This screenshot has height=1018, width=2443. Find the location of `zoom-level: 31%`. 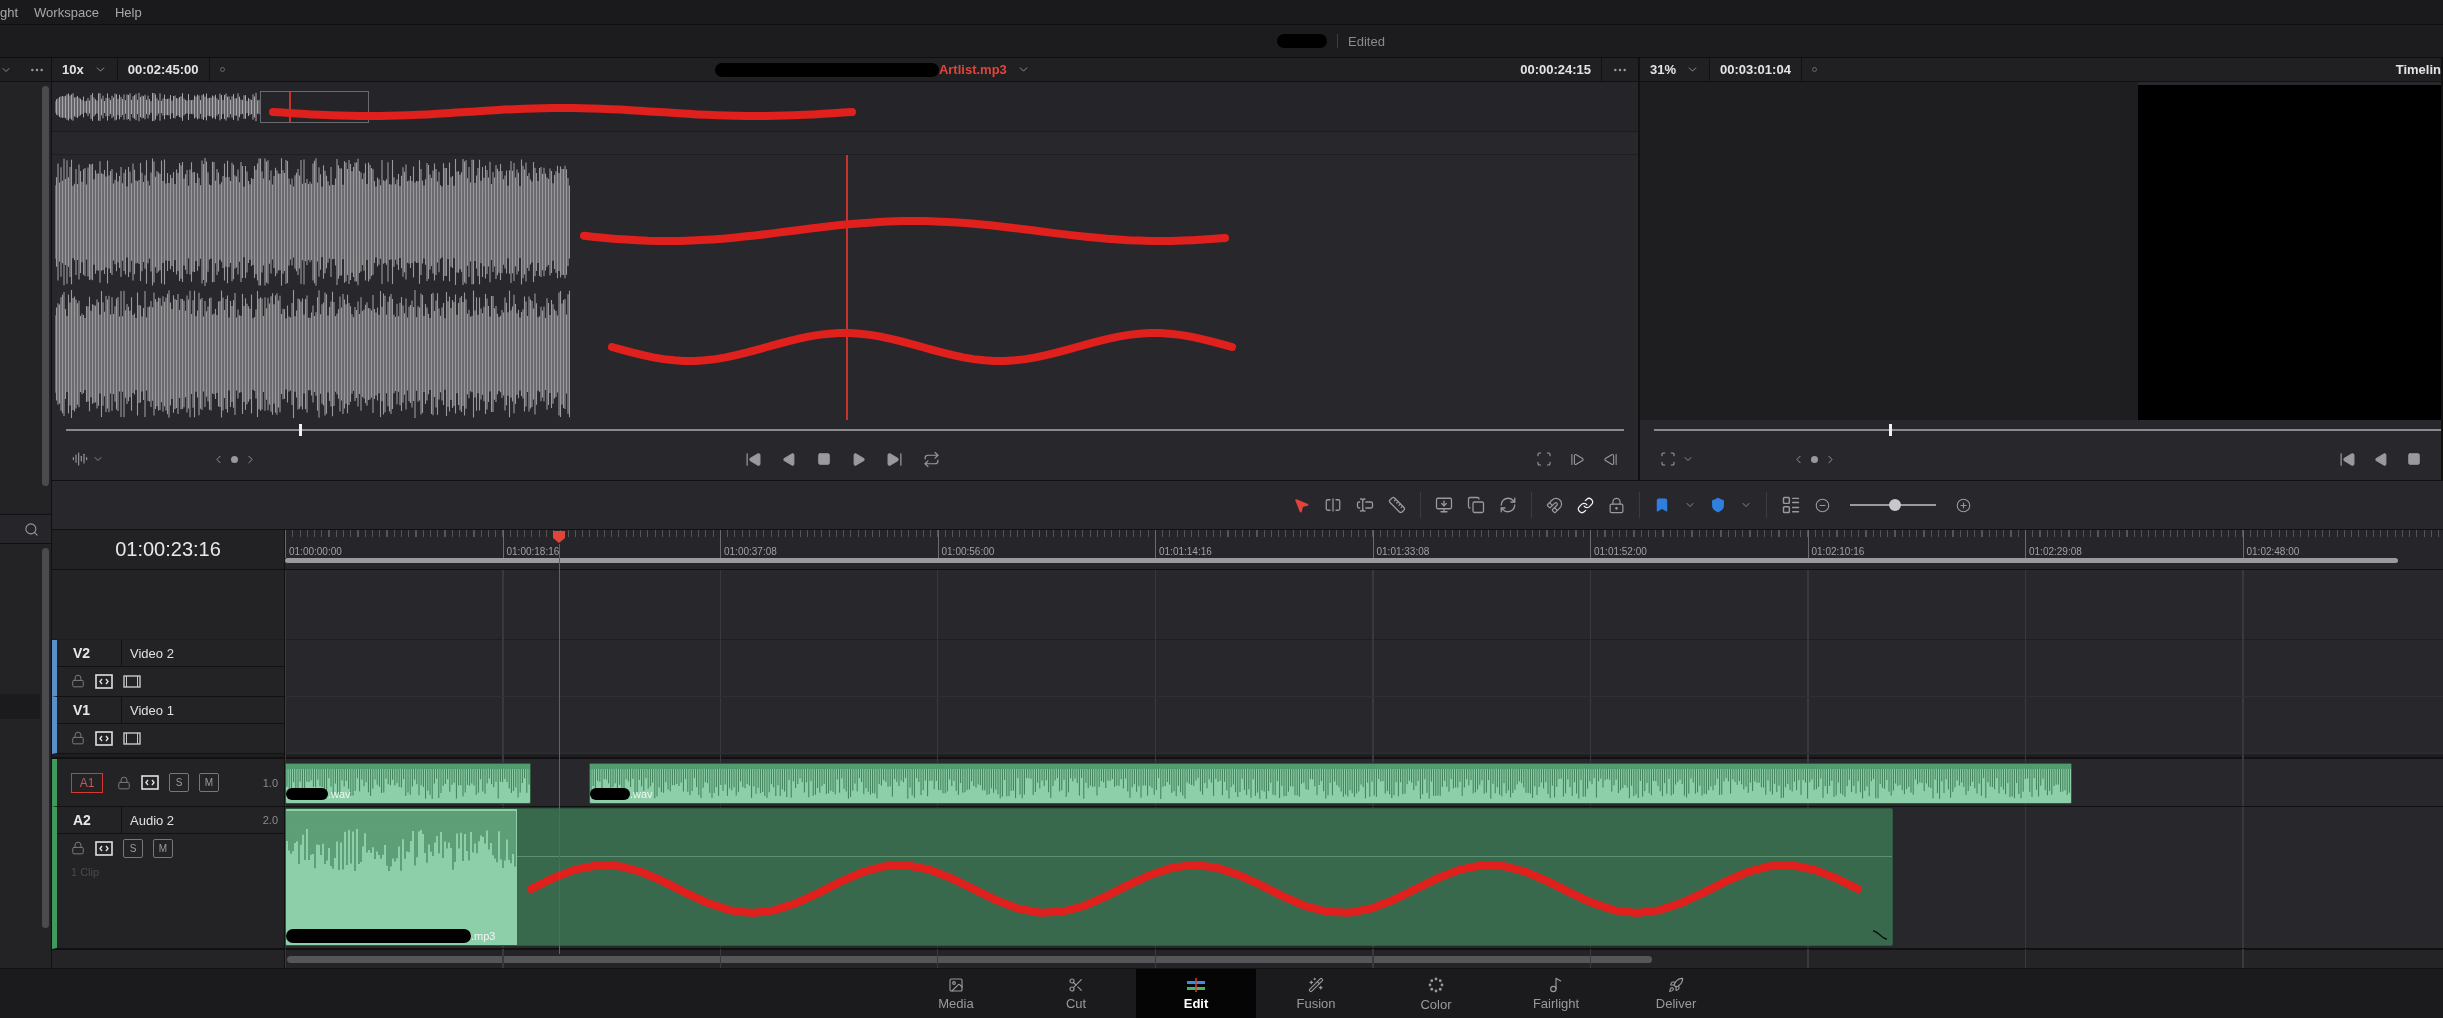

zoom-level: 31% is located at coordinates (1663, 69).